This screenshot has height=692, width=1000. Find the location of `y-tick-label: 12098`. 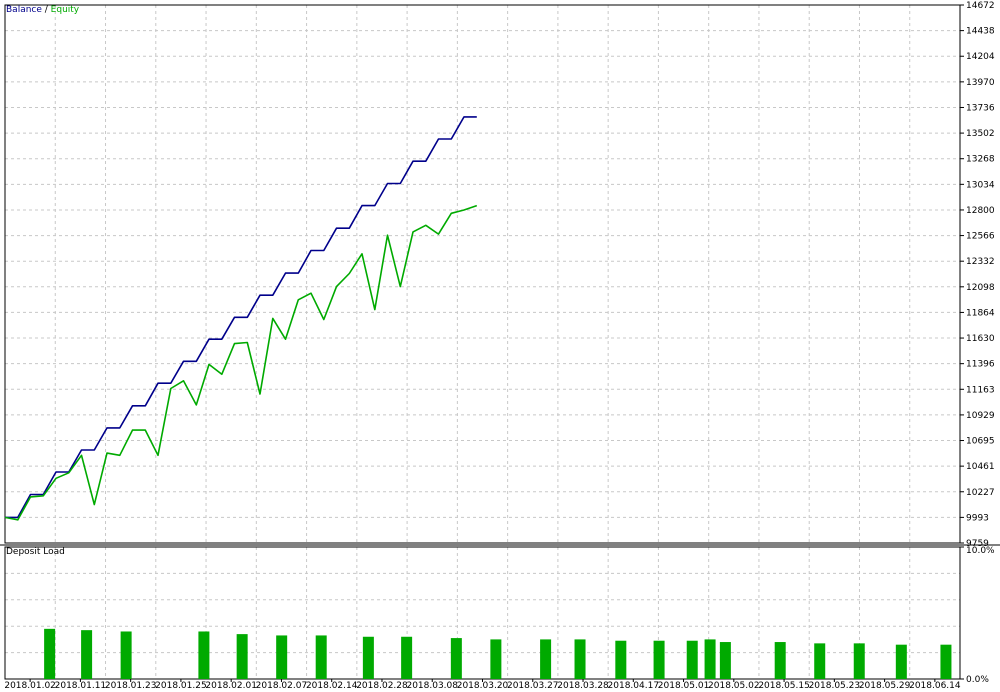

y-tick-label: 12098 is located at coordinates (980, 288).